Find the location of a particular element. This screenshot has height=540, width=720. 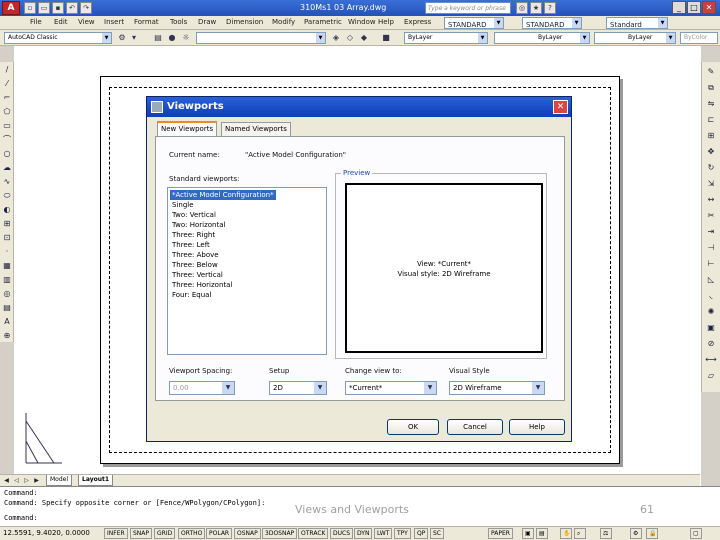

text-style-combo: STANDARD ▼ is located at coordinates (474, 23).